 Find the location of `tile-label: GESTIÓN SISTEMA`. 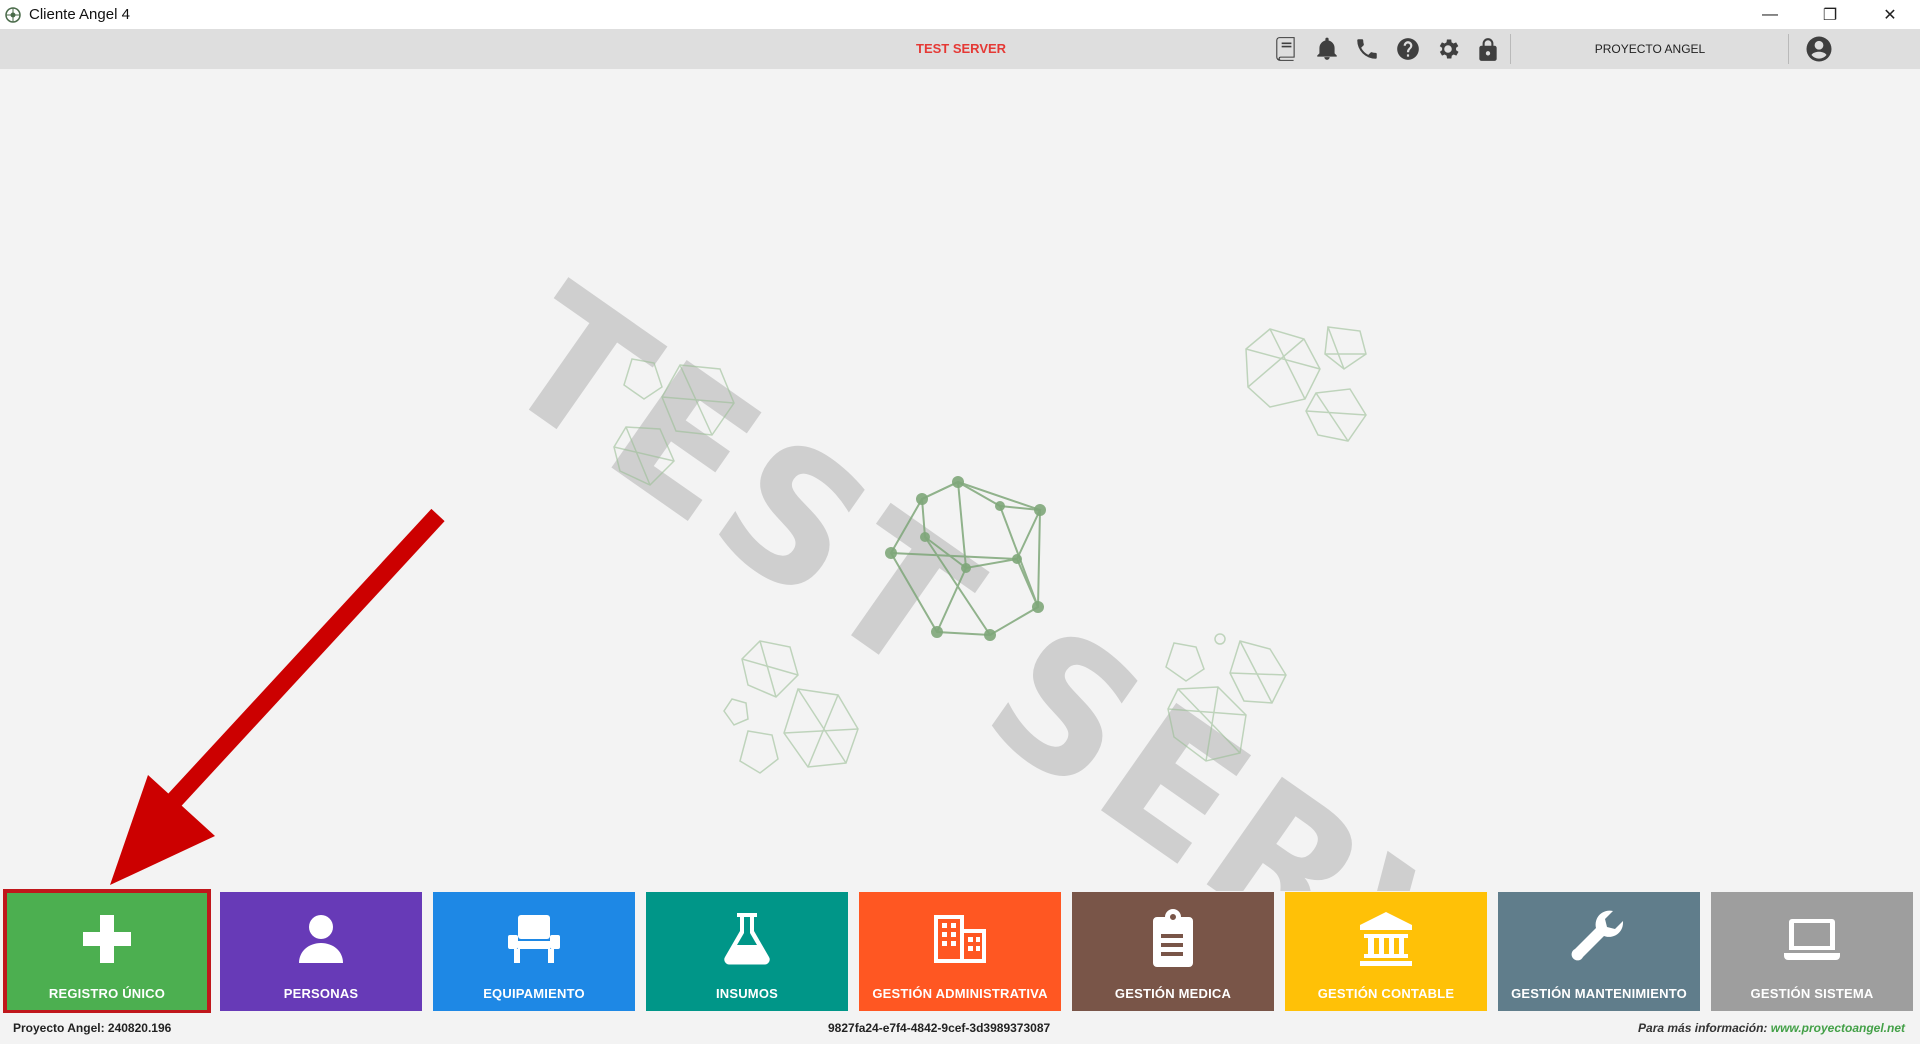

tile-label: GESTIÓN SISTEMA is located at coordinates (1812, 993).